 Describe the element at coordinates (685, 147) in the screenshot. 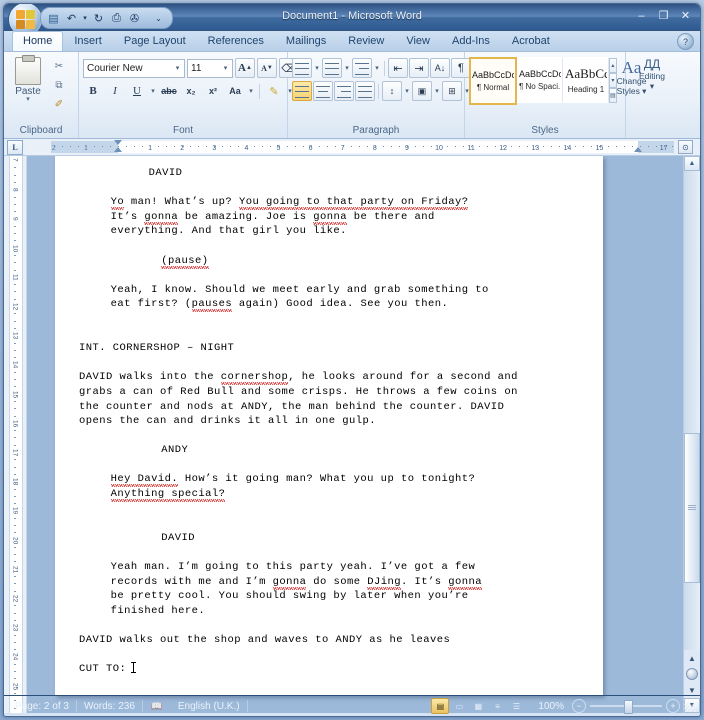

I see `view-ruler-toggle-icon: ⊙` at that location.